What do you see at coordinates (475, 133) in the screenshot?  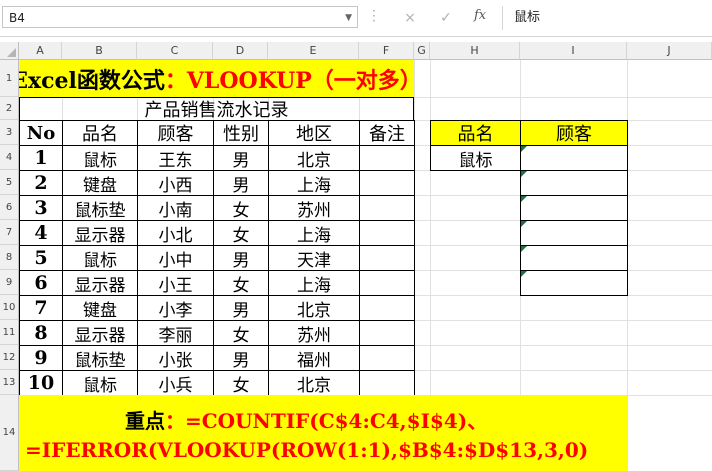 I see `lookup-header-1: 品名` at bounding box center [475, 133].